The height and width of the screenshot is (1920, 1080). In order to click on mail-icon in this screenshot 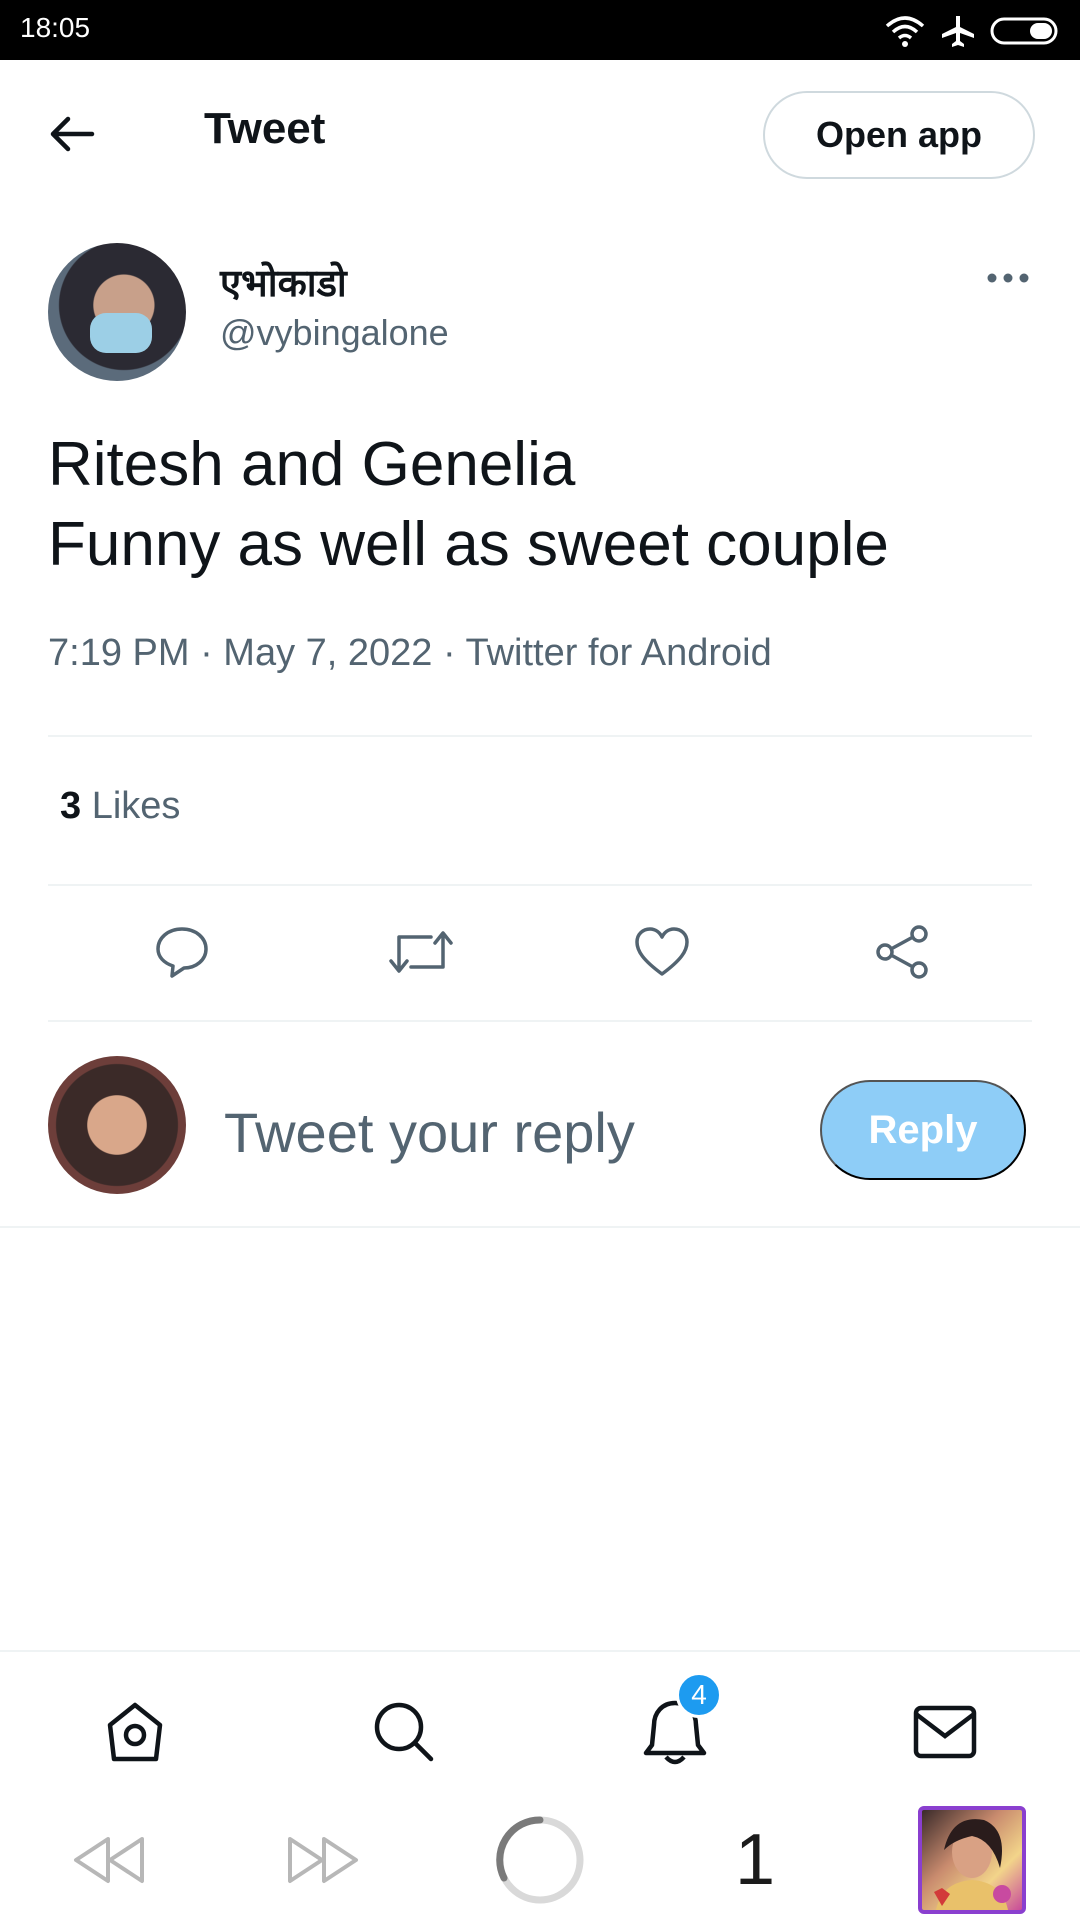, I will do `click(945, 1732)`.